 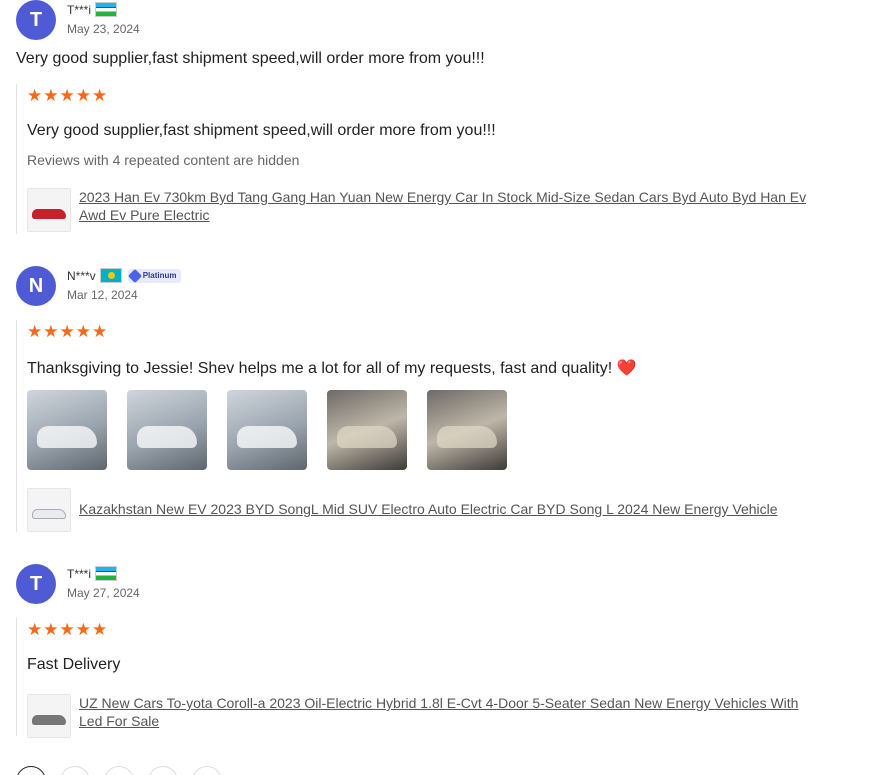 What do you see at coordinates (36, 286) in the screenshot?
I see `avatar: N` at bounding box center [36, 286].